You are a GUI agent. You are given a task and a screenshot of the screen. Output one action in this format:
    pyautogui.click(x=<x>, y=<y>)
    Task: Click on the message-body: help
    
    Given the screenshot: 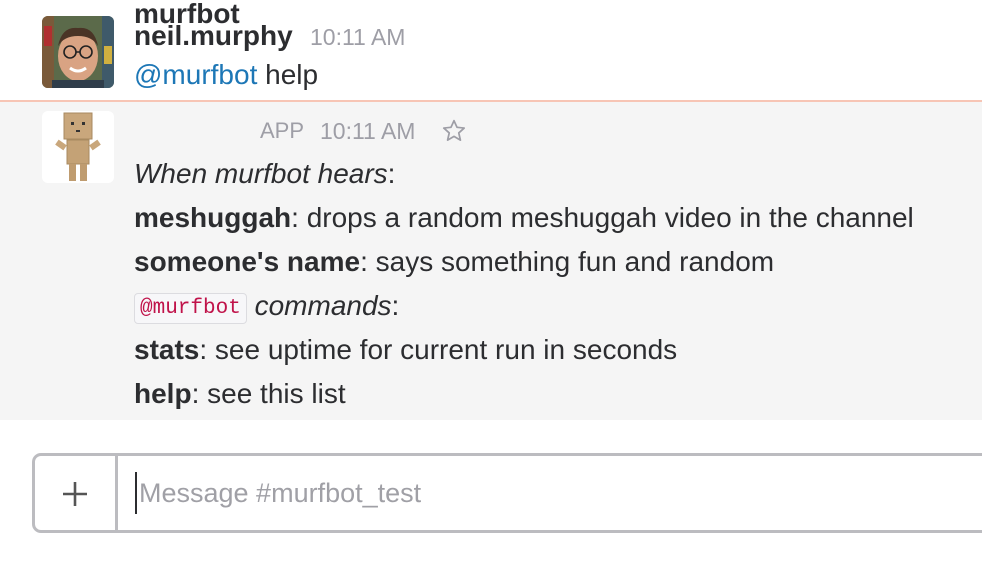 What is the action you would take?
    pyautogui.click(x=288, y=74)
    